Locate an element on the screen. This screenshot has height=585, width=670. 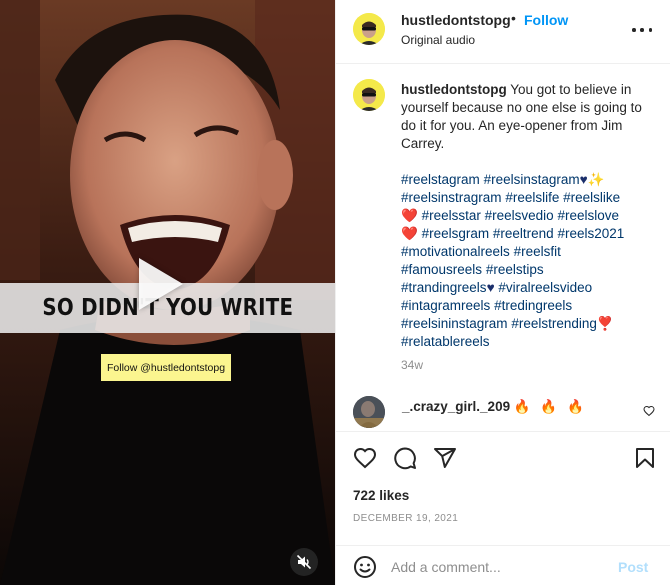
commenter-avatar is located at coordinates (369, 412).